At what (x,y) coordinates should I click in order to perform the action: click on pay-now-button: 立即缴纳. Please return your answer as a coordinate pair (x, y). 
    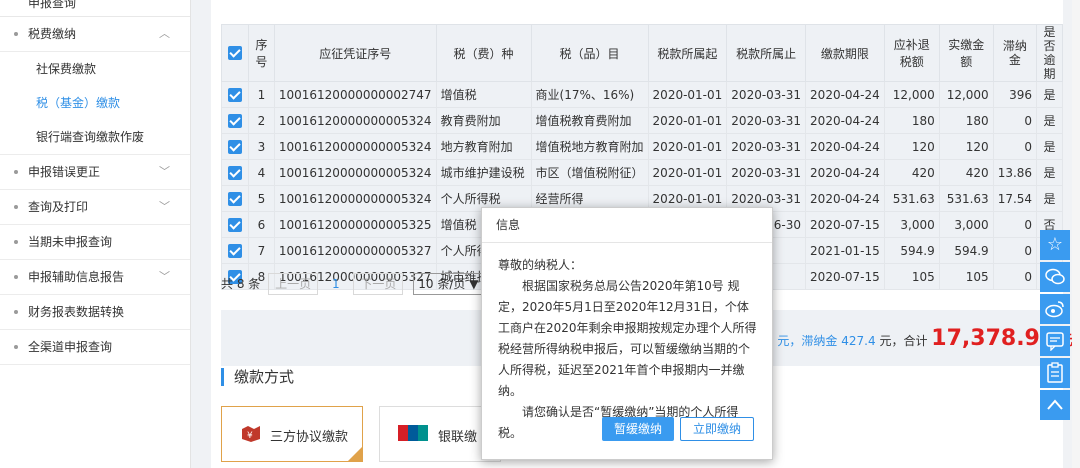
    Looking at the image, I should click on (717, 429).